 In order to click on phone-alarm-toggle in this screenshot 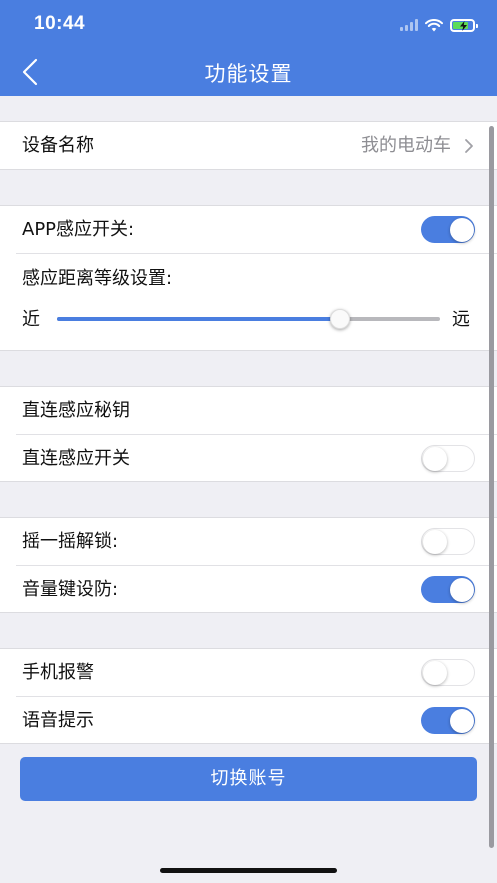, I will do `click(448, 672)`.